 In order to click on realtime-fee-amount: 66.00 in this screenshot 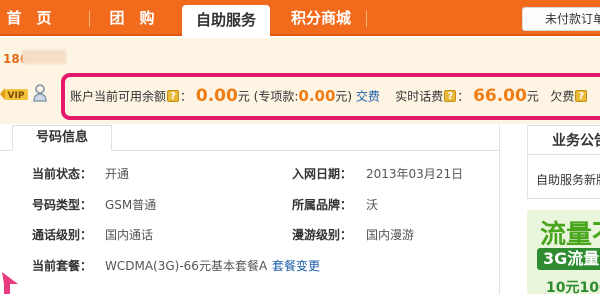, I will do `click(500, 96)`.